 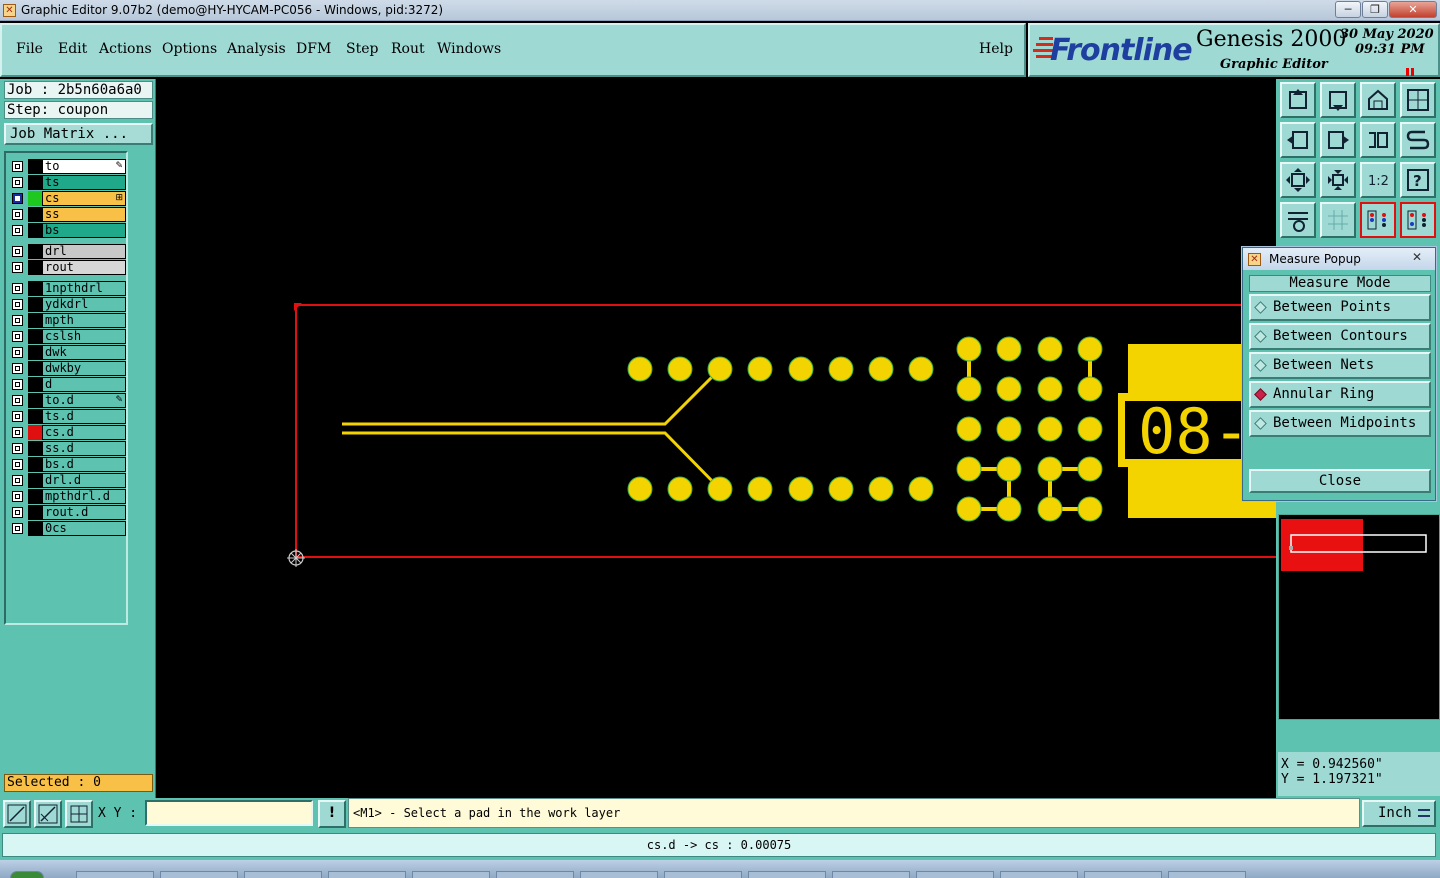 What do you see at coordinates (68, 320) in the screenshot?
I see `layer-row: mpth` at bounding box center [68, 320].